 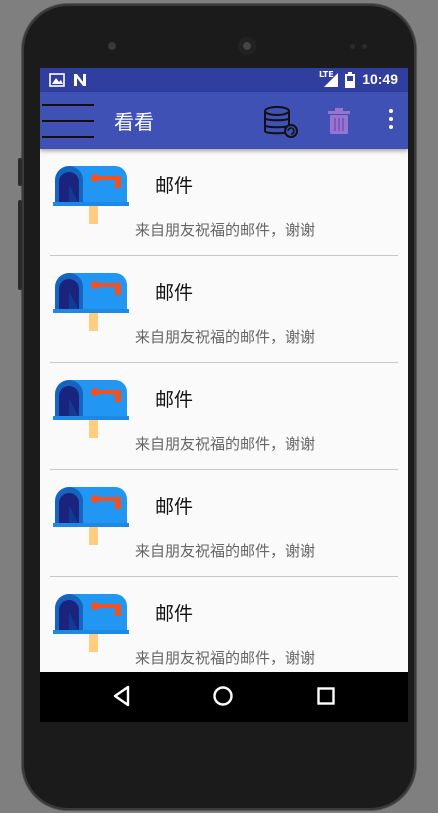 What do you see at coordinates (224, 80) in the screenshot?
I see `status-bar: LTE 10:49` at bounding box center [224, 80].